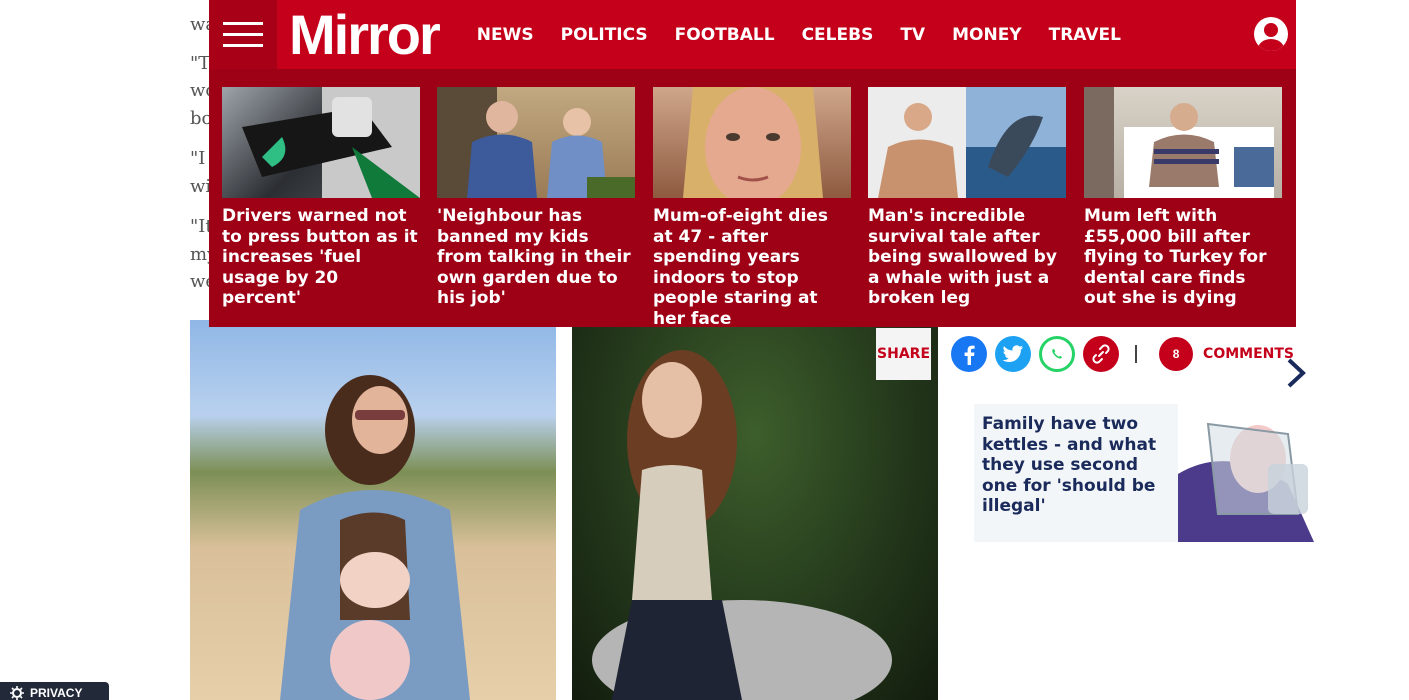 Image resolution: width=1409 pixels, height=700 pixels. I want to click on mirror-logo: Mirror, so click(365, 34).